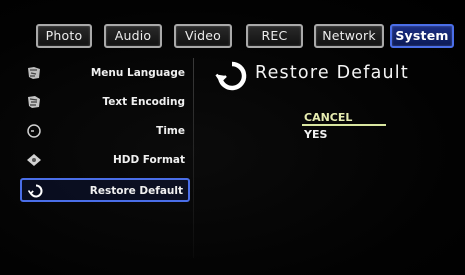  I want to click on clock-icon, so click(34, 131).